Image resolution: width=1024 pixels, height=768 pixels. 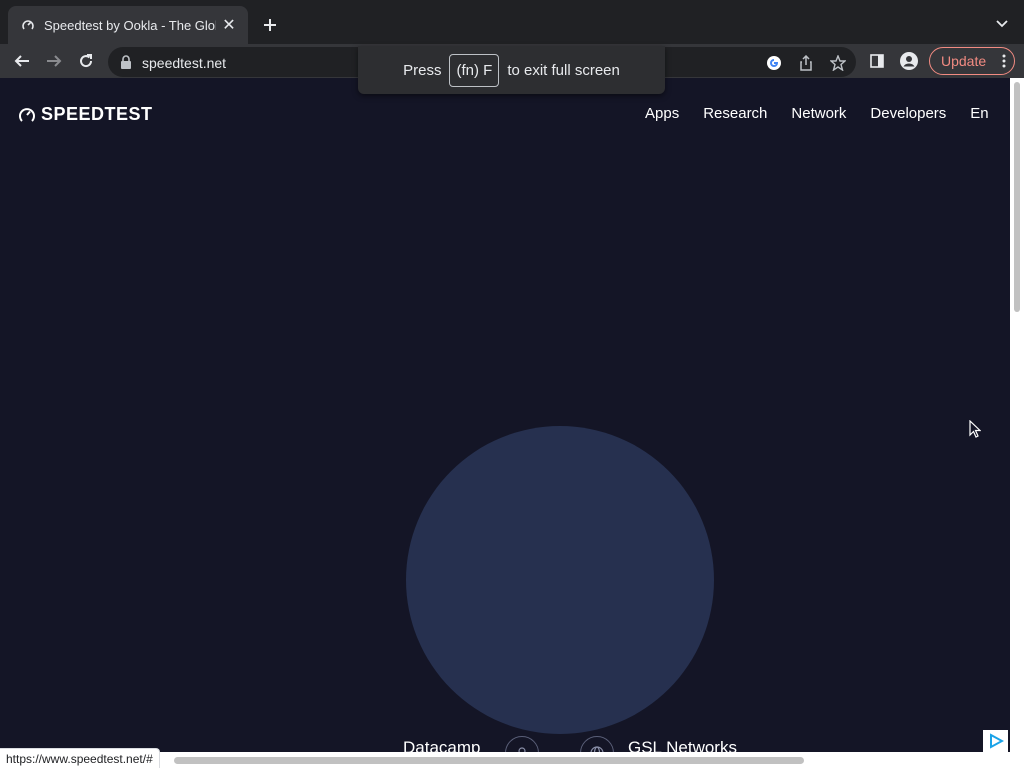 I want to click on back-icon, so click(x=22, y=61).